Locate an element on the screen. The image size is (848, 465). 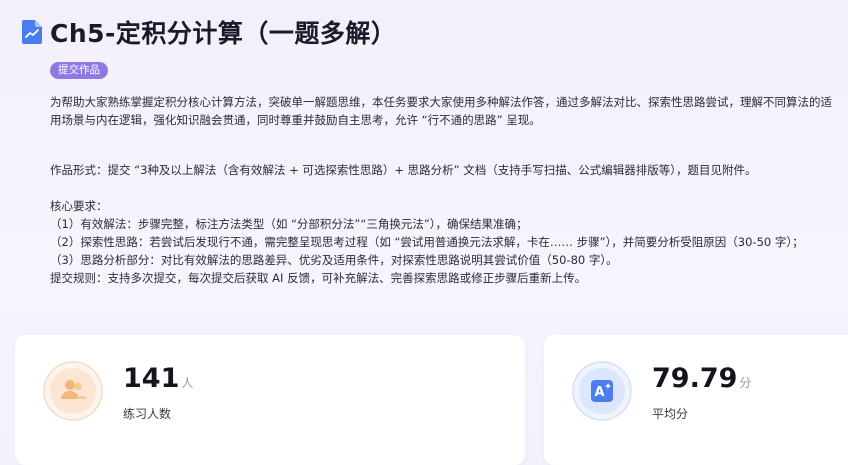
average-score-value-row: 79.79 分 is located at coordinates (701, 378).